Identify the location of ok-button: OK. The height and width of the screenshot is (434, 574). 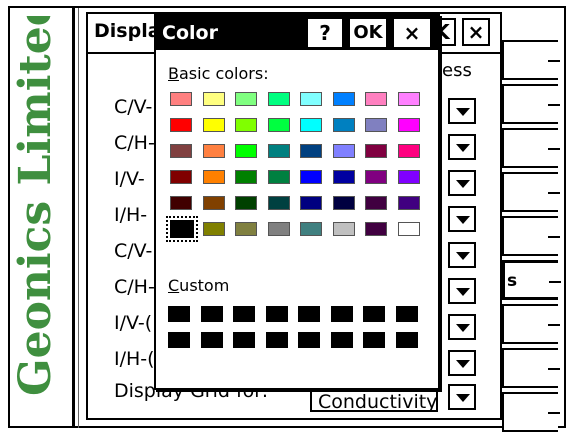
(368, 33).